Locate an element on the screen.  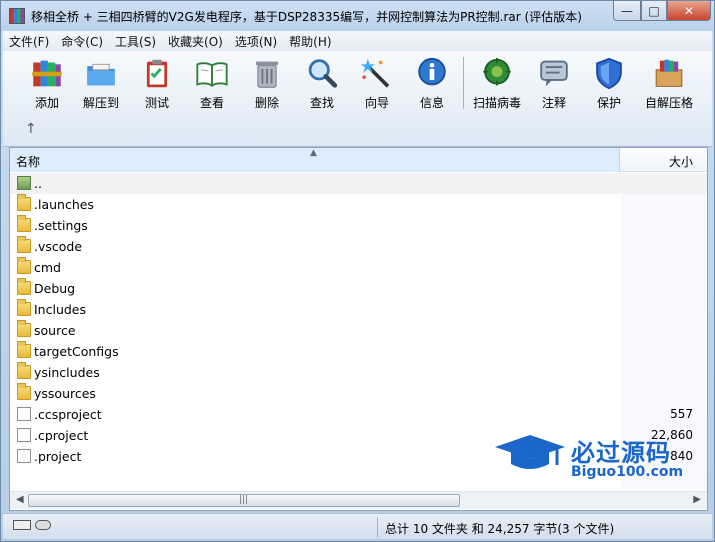
find-label: 查找 is located at coordinates (321, 103).